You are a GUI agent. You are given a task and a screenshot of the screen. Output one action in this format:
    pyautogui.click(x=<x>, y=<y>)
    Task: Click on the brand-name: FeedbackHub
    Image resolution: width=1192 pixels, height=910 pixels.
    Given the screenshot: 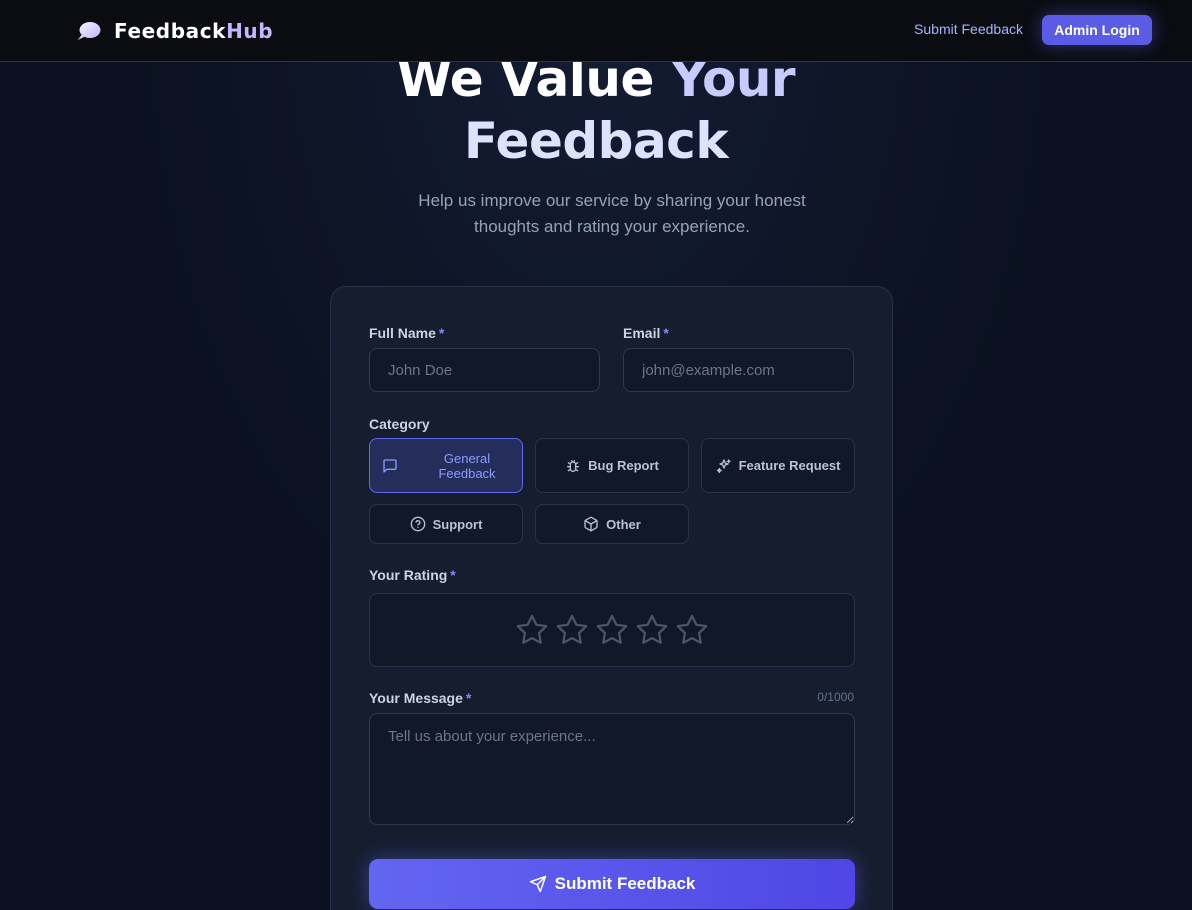 What is the action you would take?
    pyautogui.click(x=193, y=31)
    